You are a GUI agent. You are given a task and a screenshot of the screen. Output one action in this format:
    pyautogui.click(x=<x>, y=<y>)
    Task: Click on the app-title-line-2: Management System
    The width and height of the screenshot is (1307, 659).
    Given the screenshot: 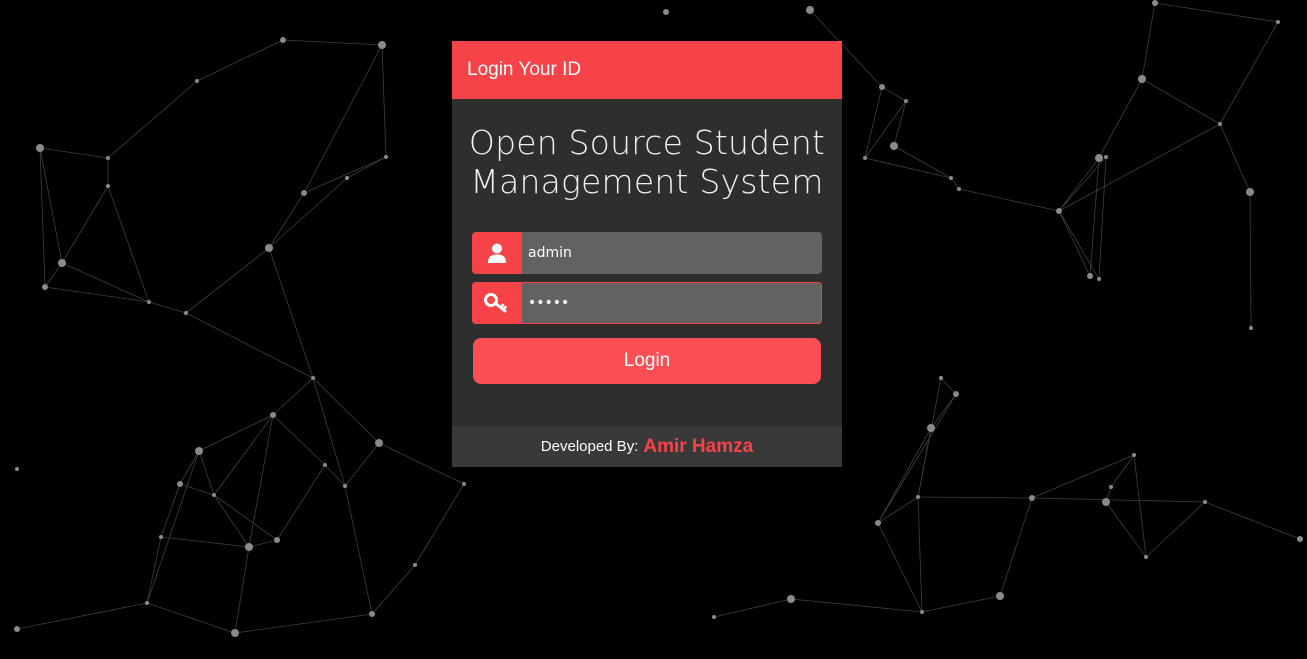 What is the action you would take?
    pyautogui.click(x=647, y=181)
    